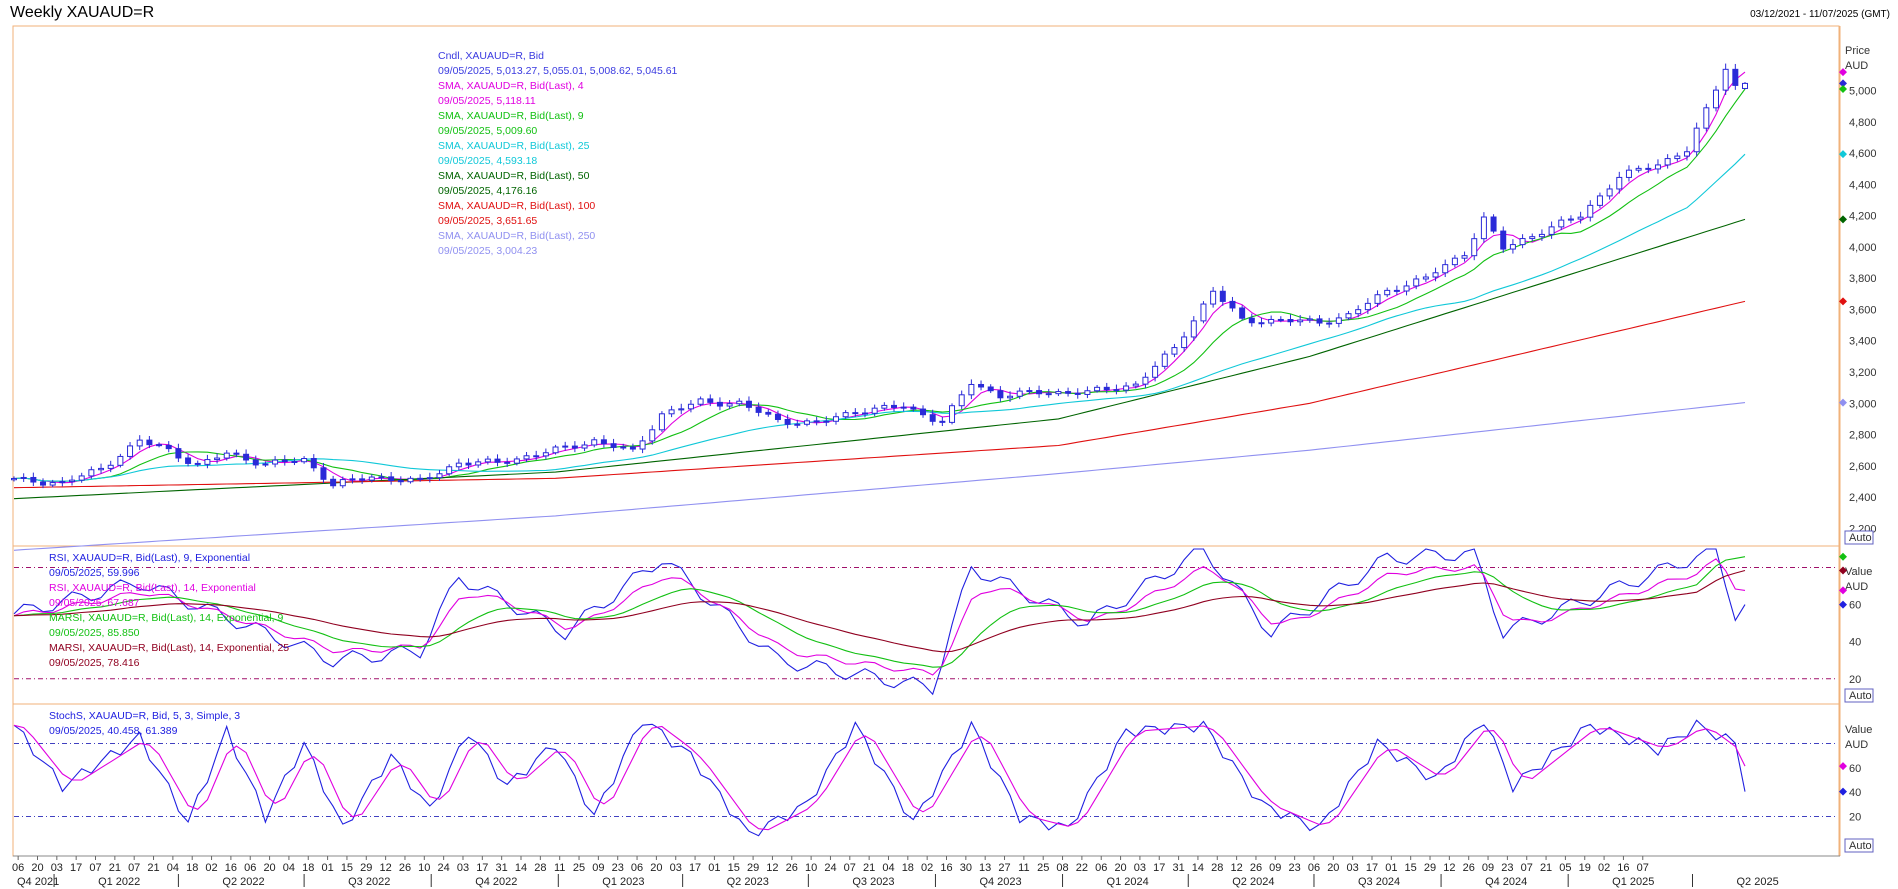  I want to click on stoch-tick-label: 20, so click(1855, 818).